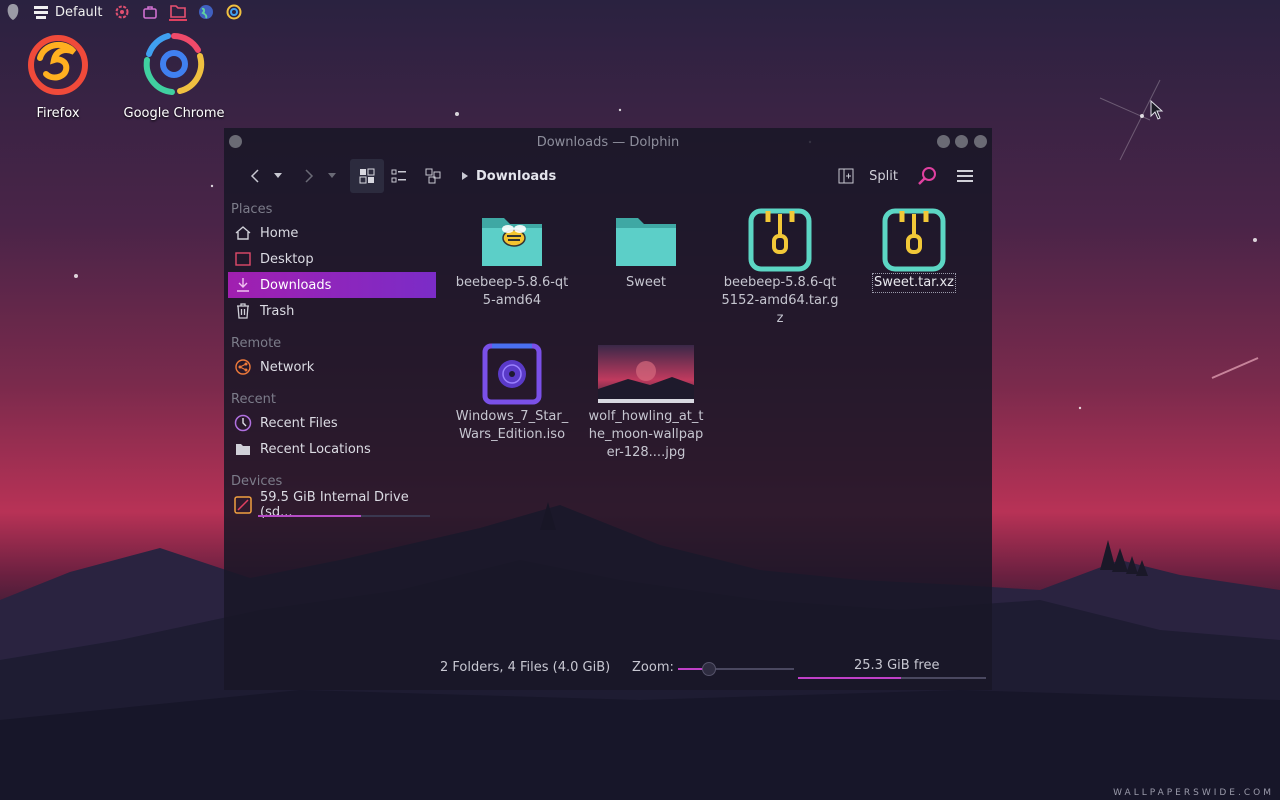 This screenshot has height=800, width=1280. Describe the element at coordinates (234, 12) in the screenshot. I see `chrome-taskbar-icon` at that location.